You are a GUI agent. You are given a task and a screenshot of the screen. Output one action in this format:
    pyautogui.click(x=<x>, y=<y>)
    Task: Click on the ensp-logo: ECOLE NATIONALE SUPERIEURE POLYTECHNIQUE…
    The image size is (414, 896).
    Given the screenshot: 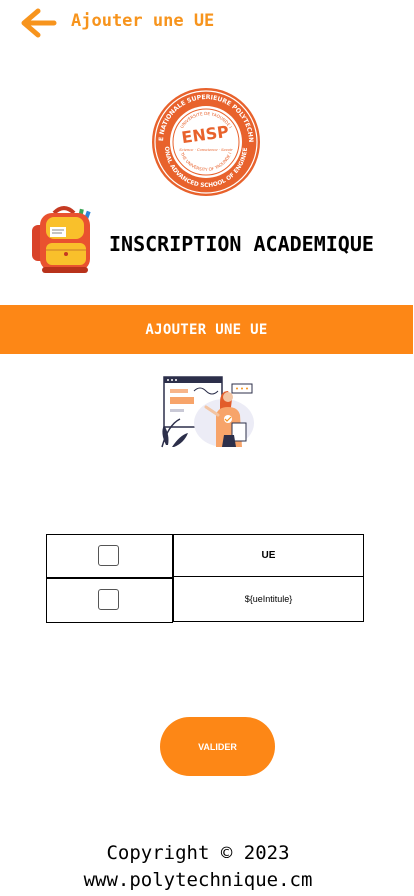 What is the action you would take?
    pyautogui.click(x=204, y=139)
    